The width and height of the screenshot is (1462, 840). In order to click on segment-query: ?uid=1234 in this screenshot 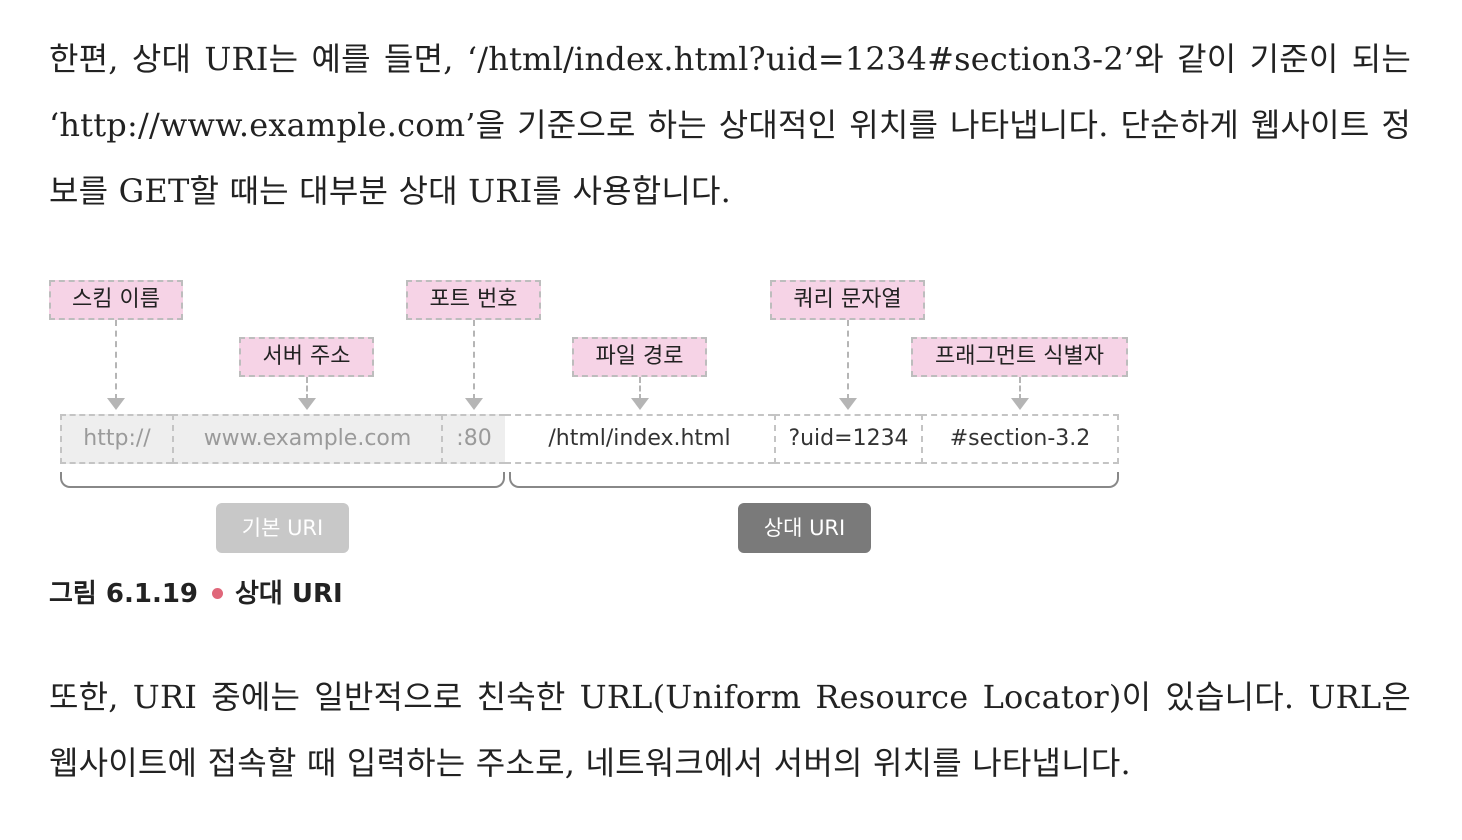, I will do `click(847, 439)`.